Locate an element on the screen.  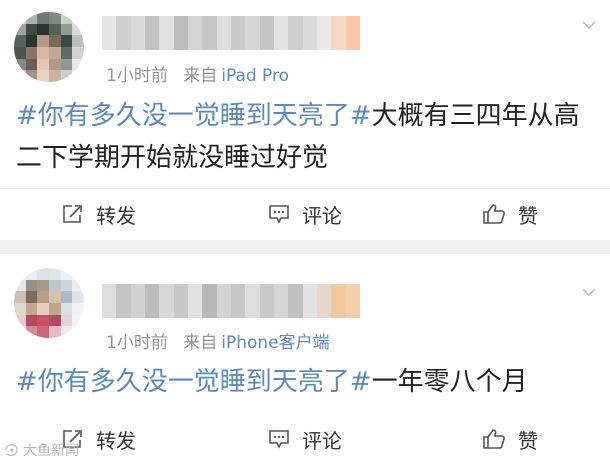
share-button: 转发 is located at coordinates (99, 214).